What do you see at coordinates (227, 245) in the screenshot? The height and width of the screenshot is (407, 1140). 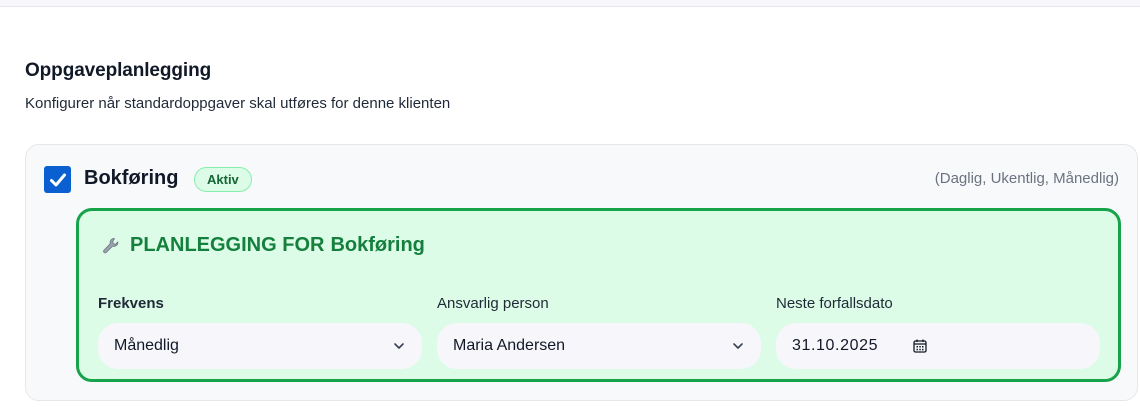 I see `planning-title-prefix: PLANLEGGING FOR` at bounding box center [227, 245].